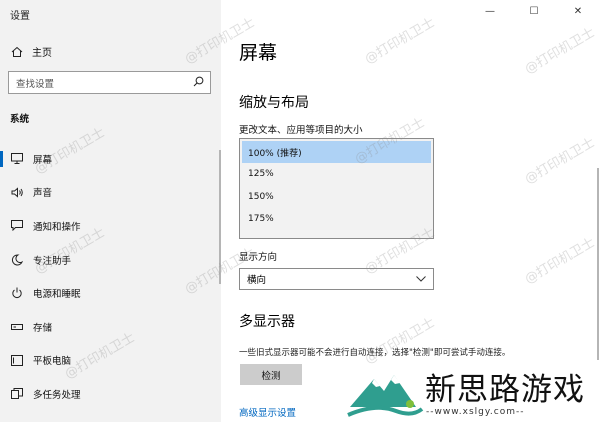 Image resolution: width=600 pixels, height=422 pixels. I want to click on sidebar-item-label: 存储, so click(43, 328).